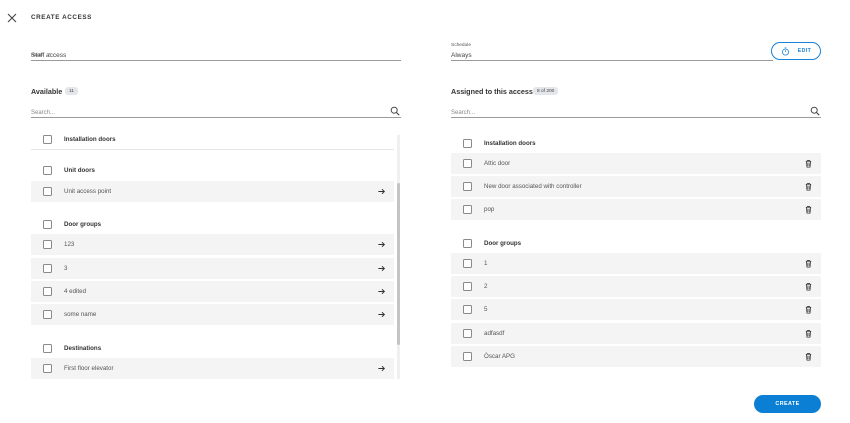  What do you see at coordinates (636, 310) in the screenshot?
I see `list-item: 5` at bounding box center [636, 310].